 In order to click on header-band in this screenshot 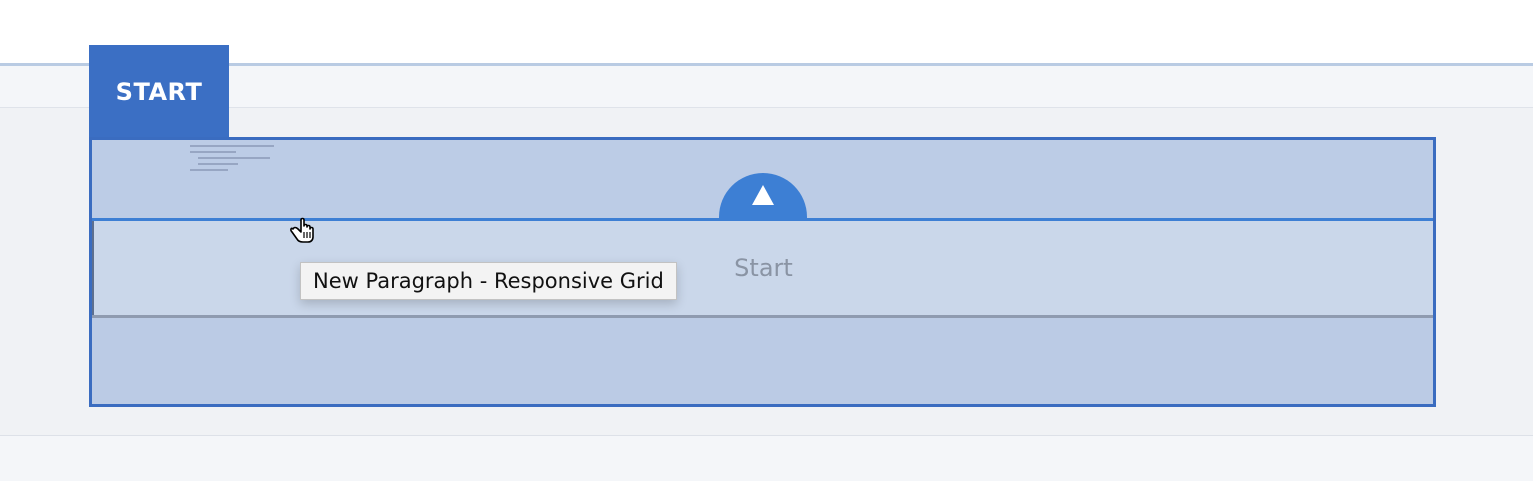, I will do `click(766, 87)`.